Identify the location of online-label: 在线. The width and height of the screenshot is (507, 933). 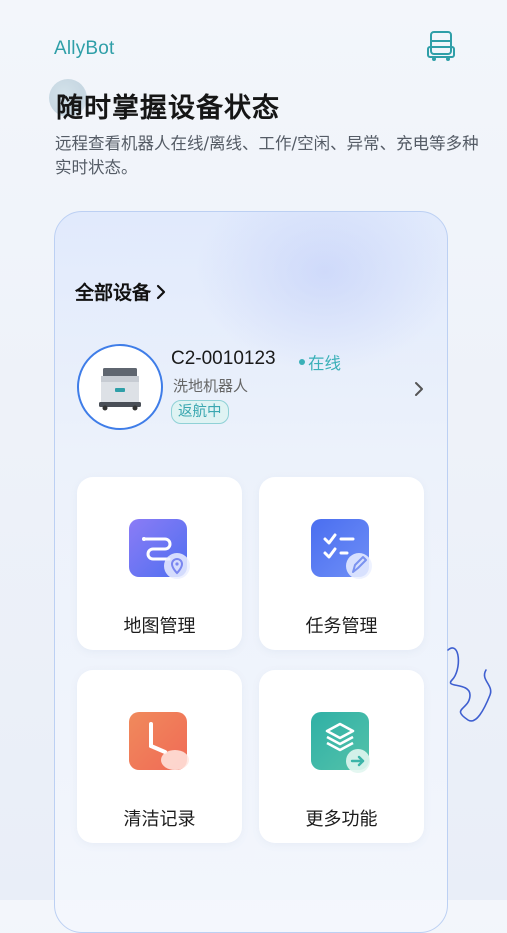
(324, 363).